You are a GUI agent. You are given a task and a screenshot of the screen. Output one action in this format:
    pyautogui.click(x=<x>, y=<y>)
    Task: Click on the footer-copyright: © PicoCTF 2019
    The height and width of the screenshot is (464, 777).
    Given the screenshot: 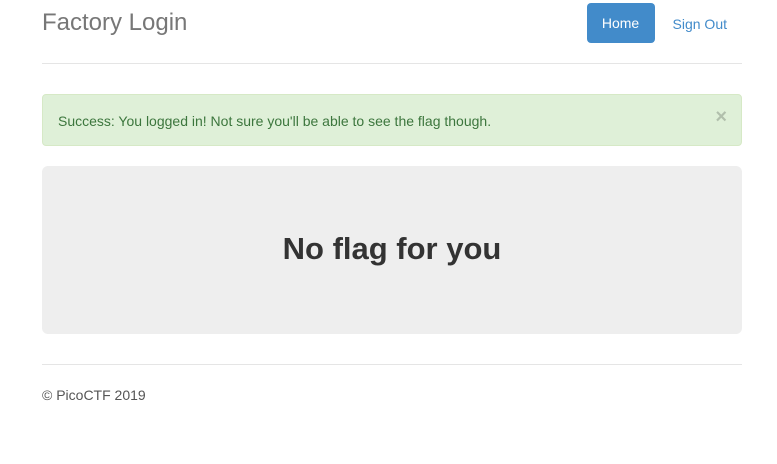 What is the action you would take?
    pyautogui.click(x=94, y=395)
    